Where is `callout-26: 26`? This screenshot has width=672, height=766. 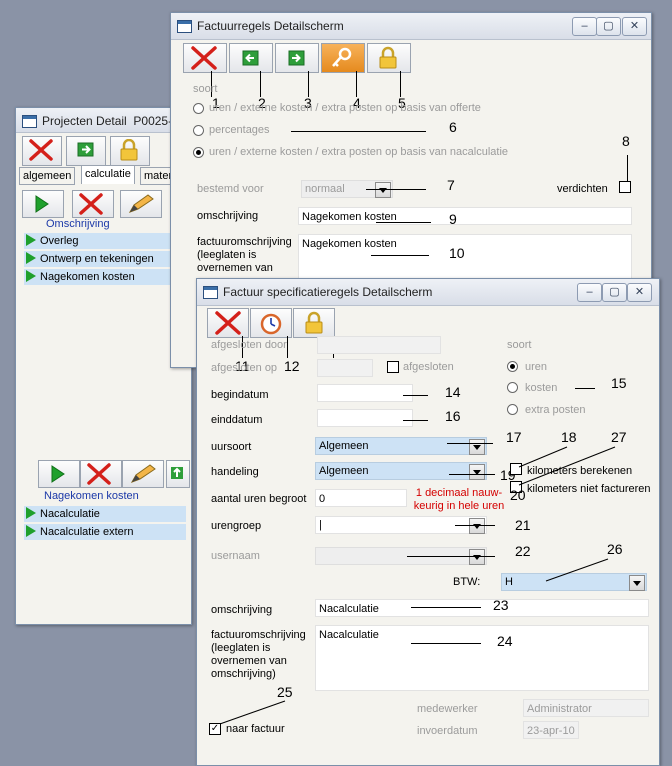 callout-26: 26 is located at coordinates (615, 549).